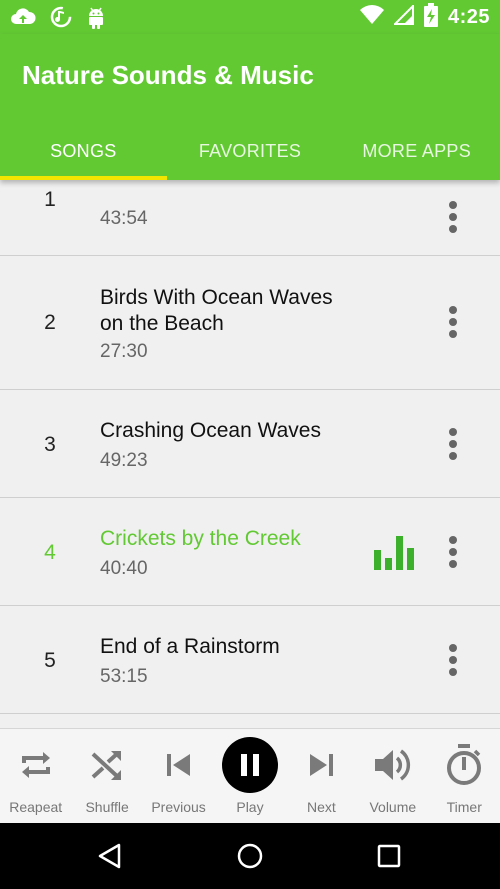  What do you see at coordinates (249, 765) in the screenshot?
I see `pause-icon` at bounding box center [249, 765].